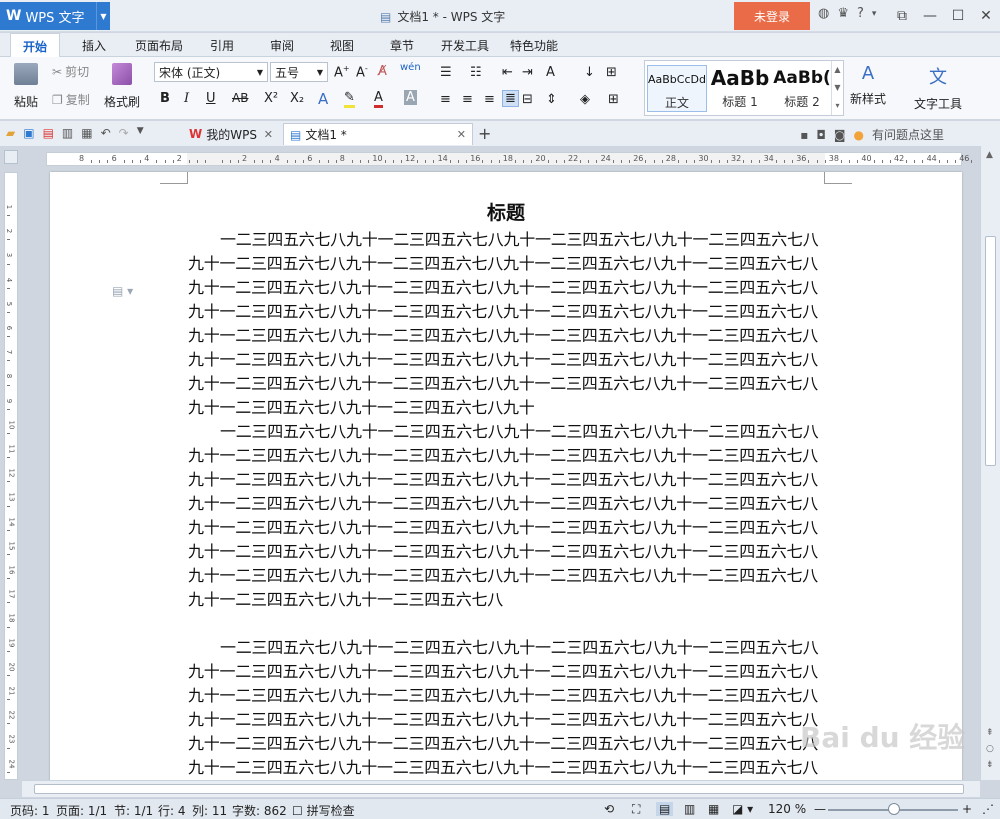  I want to click on web-view-icon: ▦, so click(713, 809).